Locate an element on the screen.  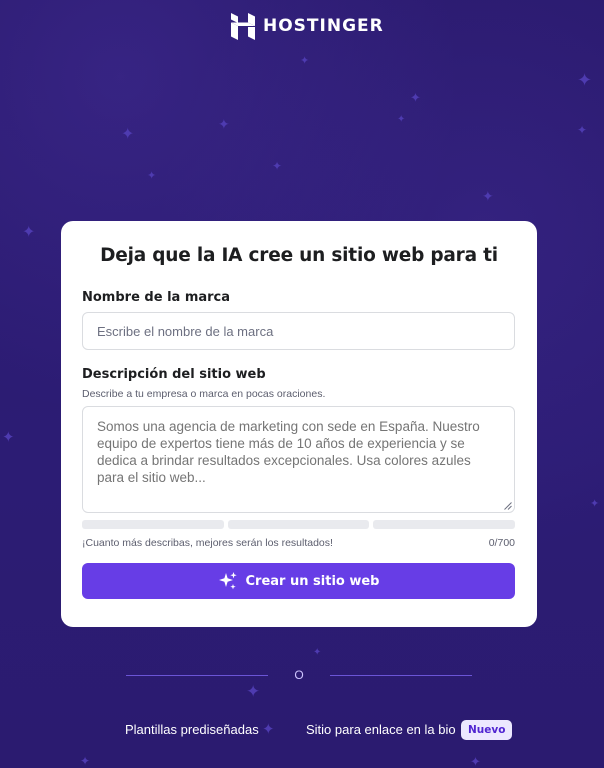
description-textarea is located at coordinates (298, 459).